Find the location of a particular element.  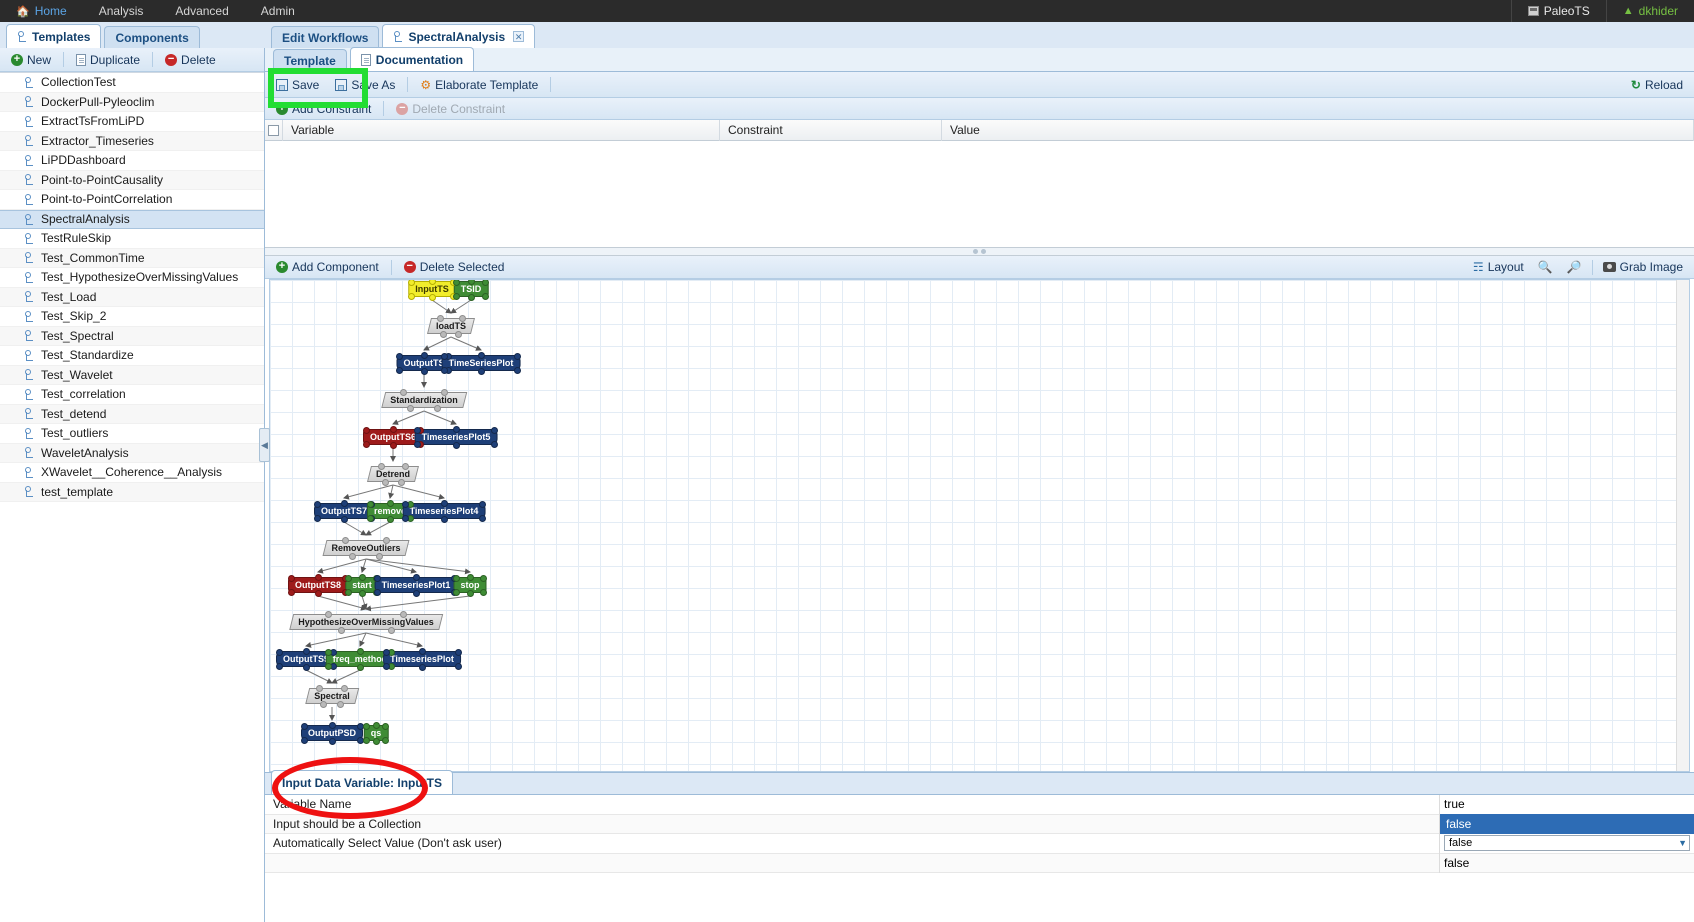

tab-input-data-variable: Input Data Variable: InputTS is located at coordinates (362, 782).